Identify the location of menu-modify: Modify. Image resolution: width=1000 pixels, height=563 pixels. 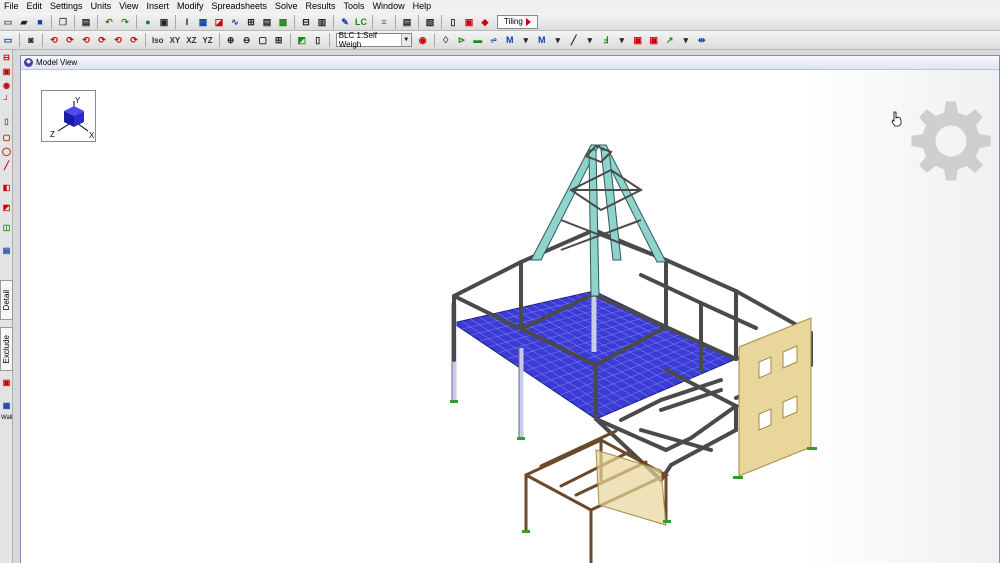
(190, 6).